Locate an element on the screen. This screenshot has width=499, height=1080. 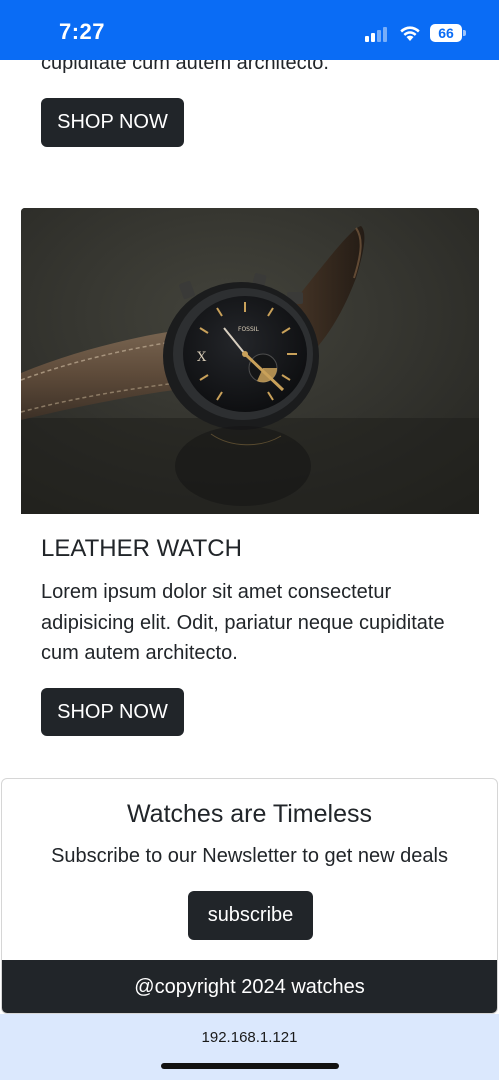
footer: @copyright 2024 watches is located at coordinates (249, 986).